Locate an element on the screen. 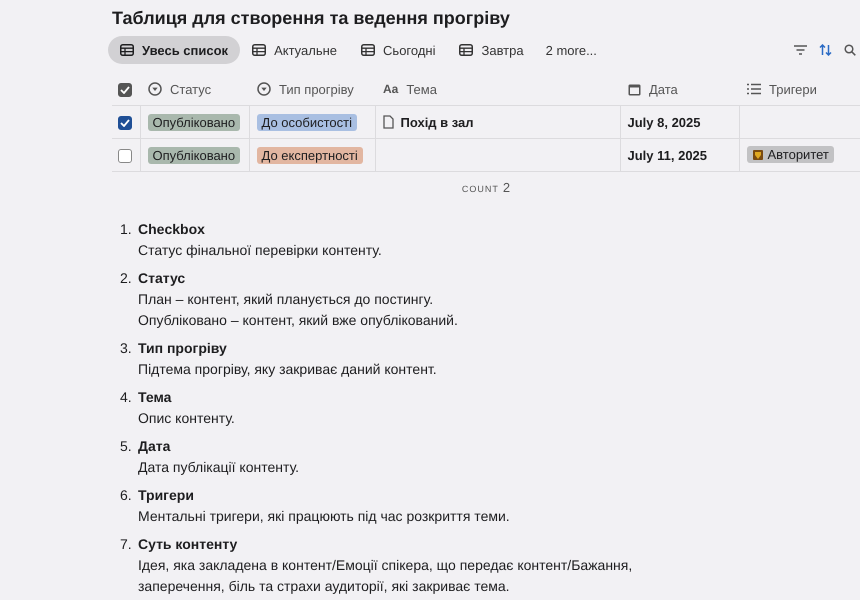  trigger-tag: Авторитет is located at coordinates (790, 155).